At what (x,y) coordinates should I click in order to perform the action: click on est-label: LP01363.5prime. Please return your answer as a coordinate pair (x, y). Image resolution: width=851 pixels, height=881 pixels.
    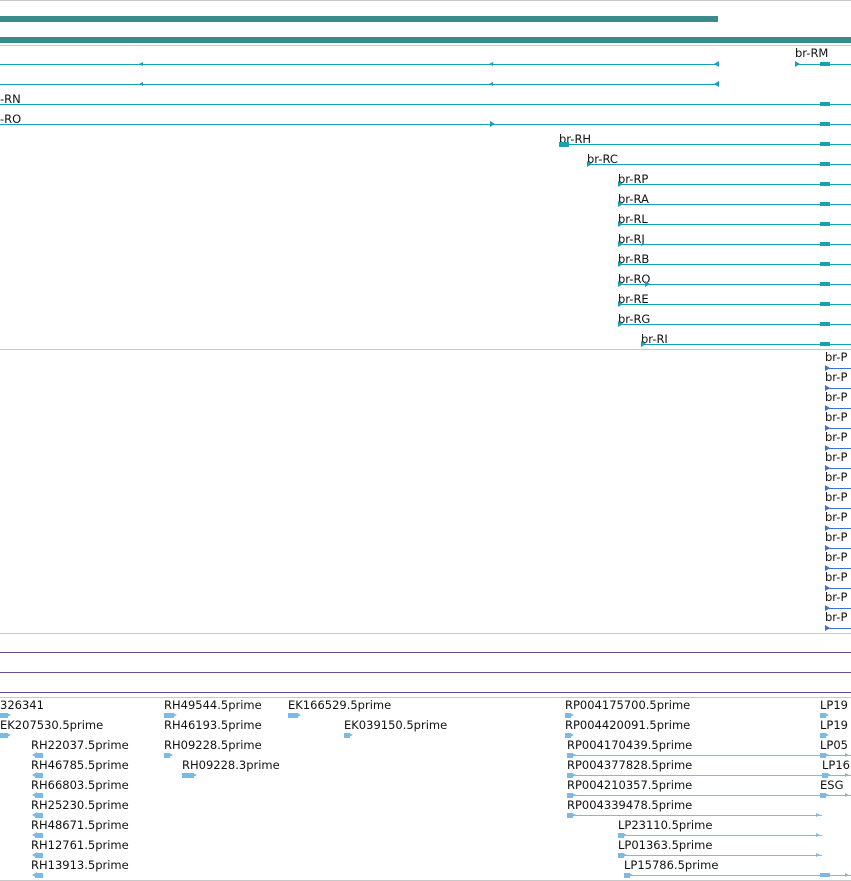
    Looking at the image, I should click on (665, 845).